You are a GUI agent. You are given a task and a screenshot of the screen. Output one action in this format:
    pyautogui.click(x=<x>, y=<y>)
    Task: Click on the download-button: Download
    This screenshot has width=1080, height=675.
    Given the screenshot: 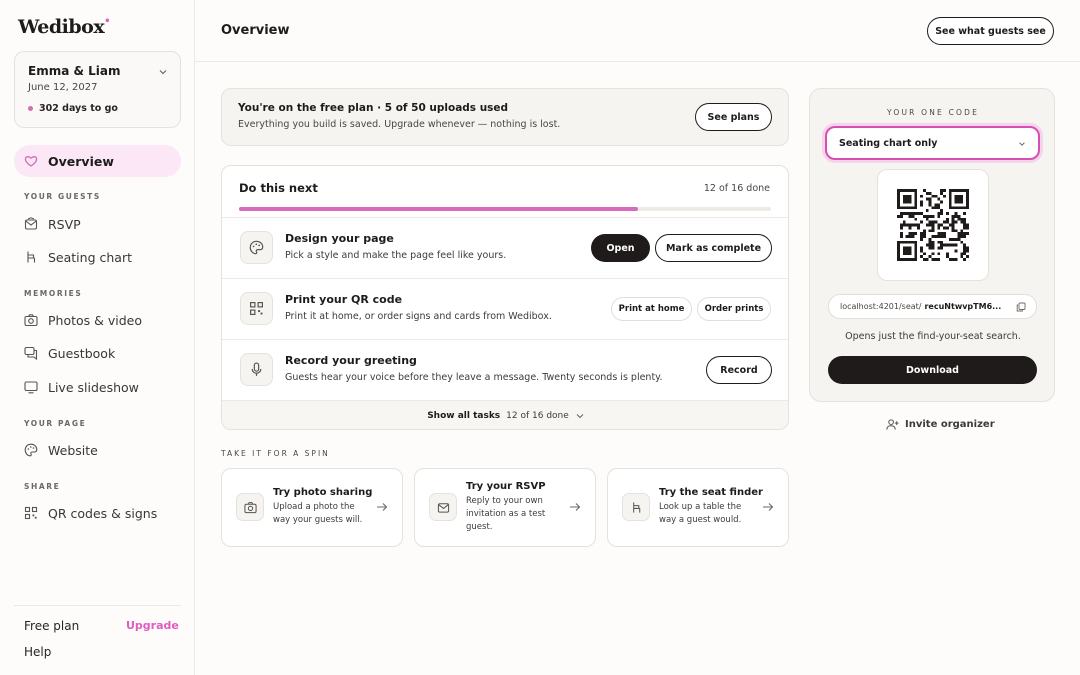 What is the action you would take?
    pyautogui.click(x=932, y=370)
    